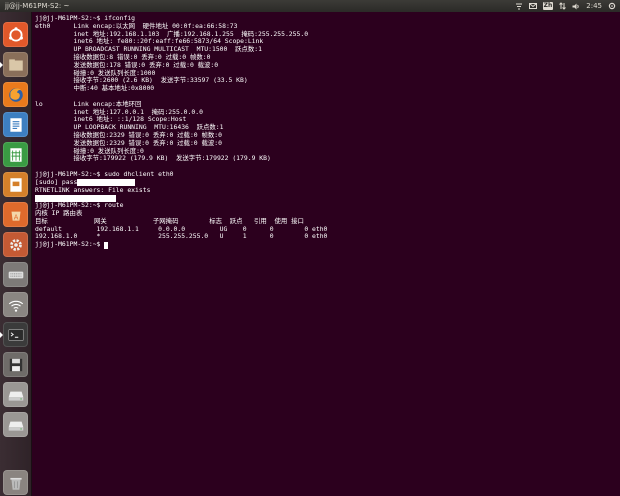  Describe the element at coordinates (15, 124) in the screenshot. I see `writer-icon` at that location.